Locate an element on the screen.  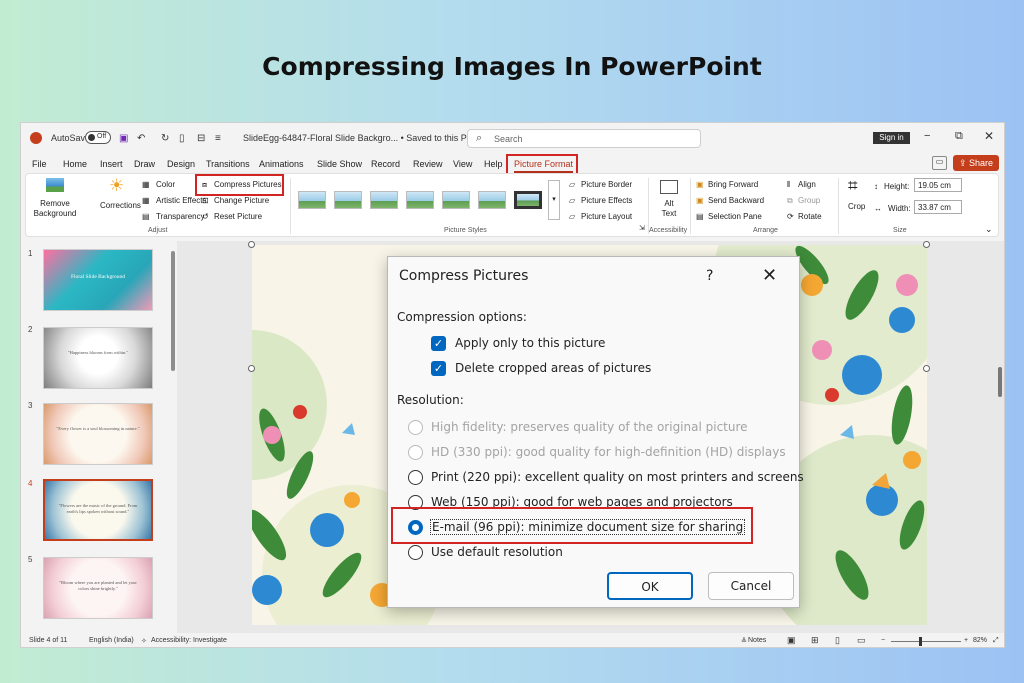
close-window-icon: ✕ is located at coordinates (989, 136).